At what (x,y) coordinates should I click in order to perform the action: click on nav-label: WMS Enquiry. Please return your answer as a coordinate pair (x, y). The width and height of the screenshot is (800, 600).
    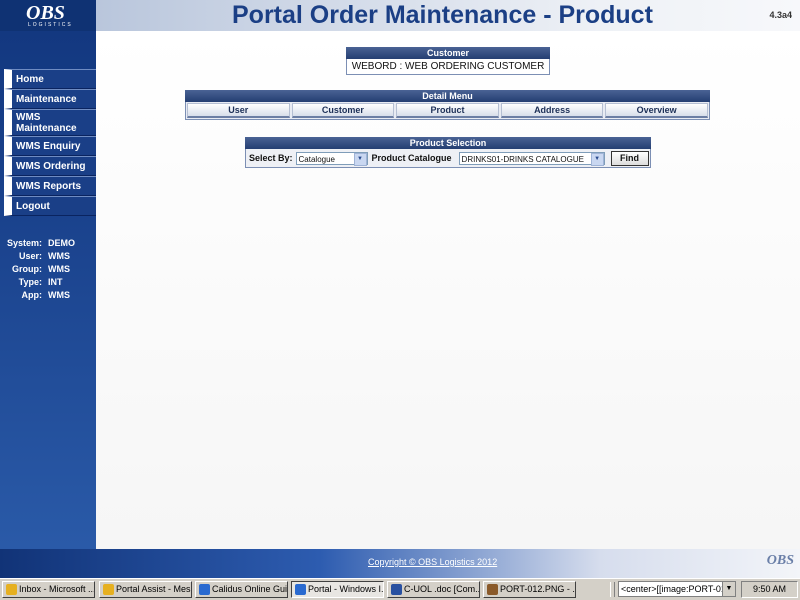
    Looking at the image, I should click on (48, 146).